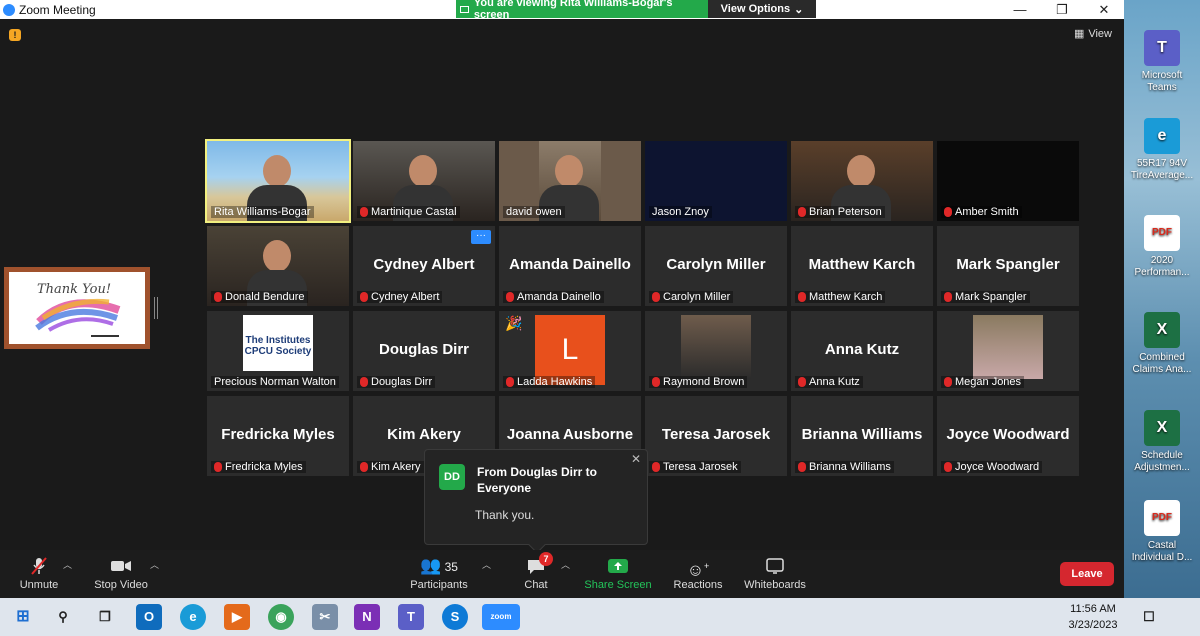  Describe the element at coordinates (455, 617) in the screenshot. I see `skype-icon: S` at that location.